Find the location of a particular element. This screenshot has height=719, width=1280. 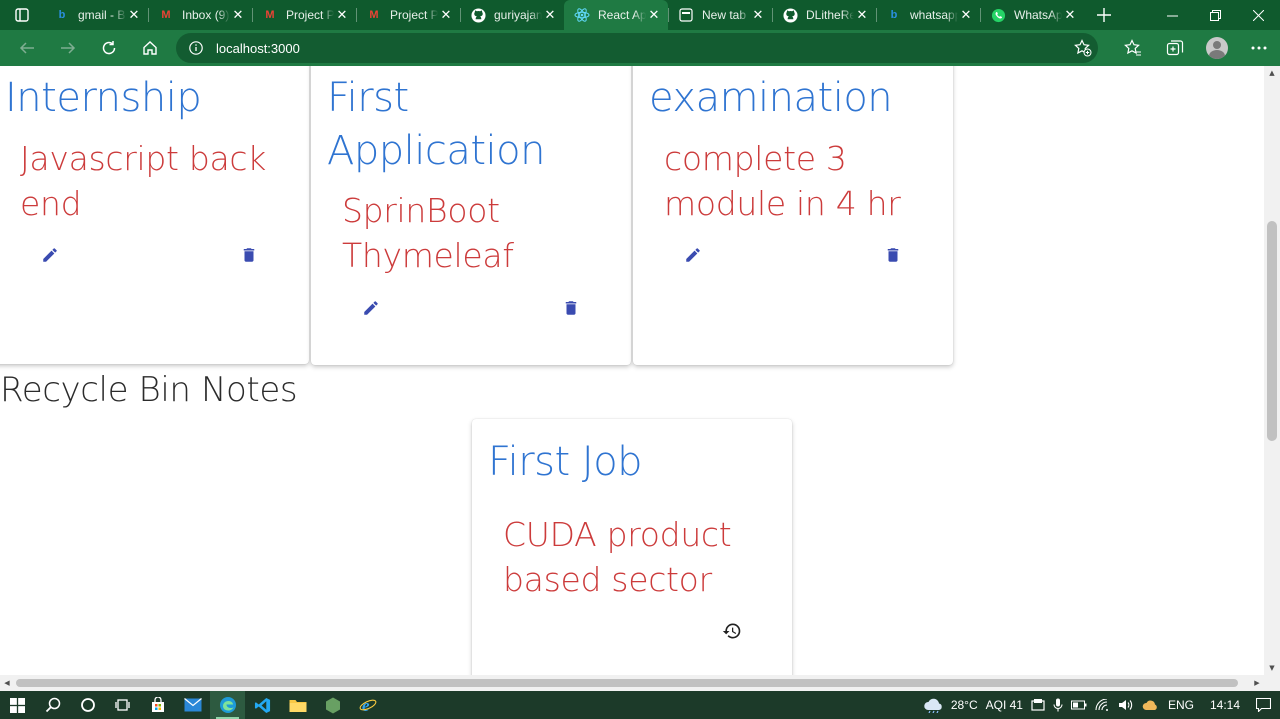

vertical-scrollbar: ▲ ▼ is located at coordinates (1272, 370).